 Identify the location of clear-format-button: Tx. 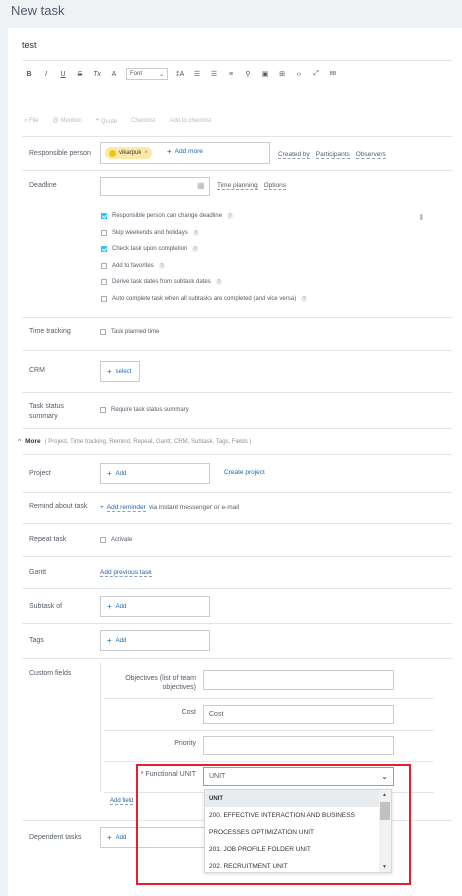
(97, 74).